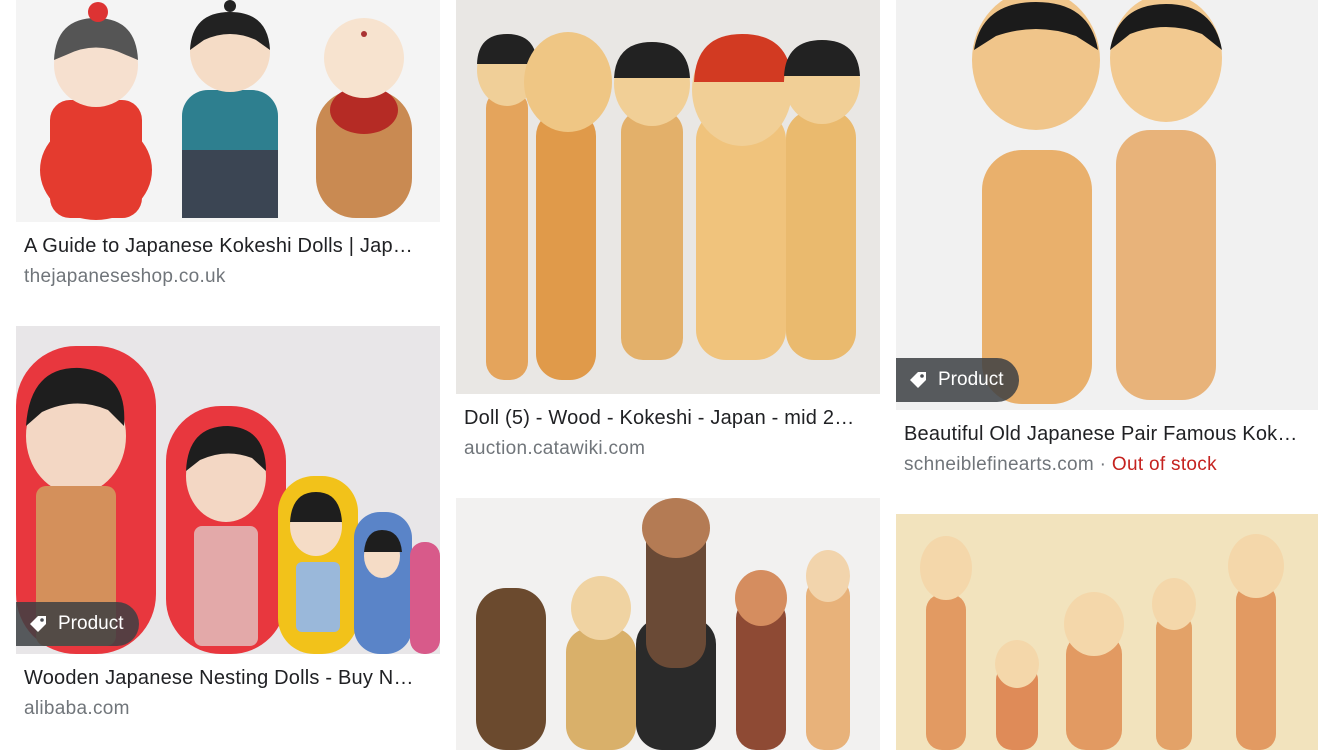  Describe the element at coordinates (77, 709) in the screenshot. I see `result-source: alibaba.com` at that location.